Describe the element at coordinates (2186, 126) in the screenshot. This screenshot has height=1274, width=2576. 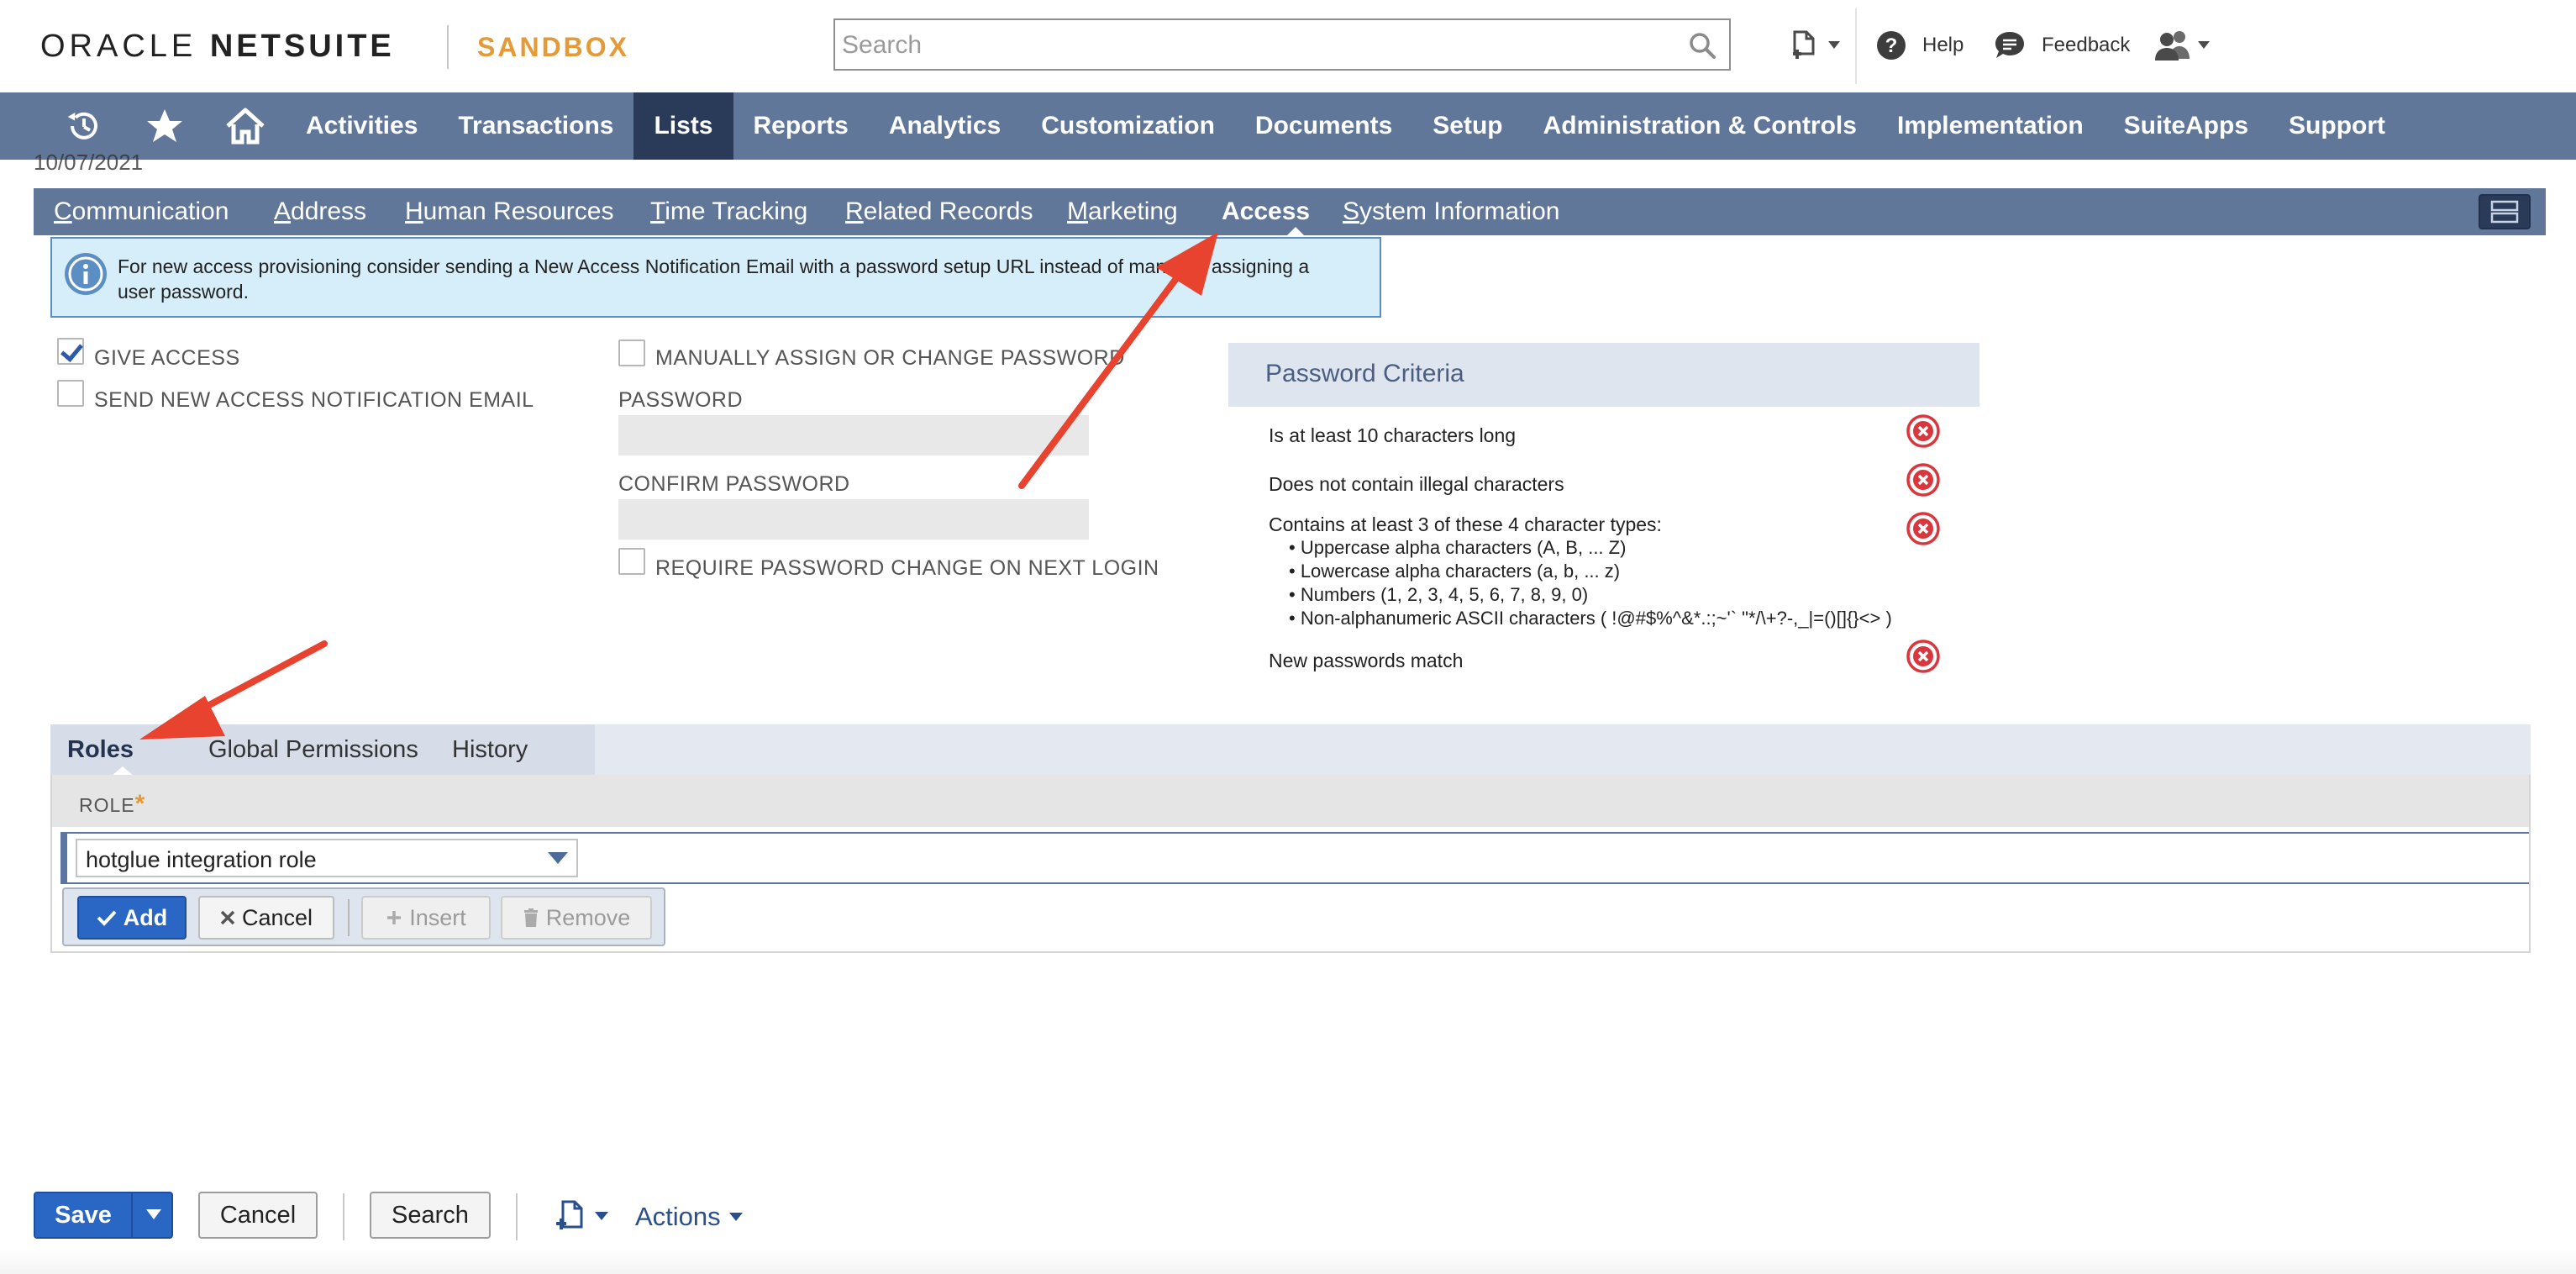
I see `nav-item-suiteapps: SuiteApps` at that location.